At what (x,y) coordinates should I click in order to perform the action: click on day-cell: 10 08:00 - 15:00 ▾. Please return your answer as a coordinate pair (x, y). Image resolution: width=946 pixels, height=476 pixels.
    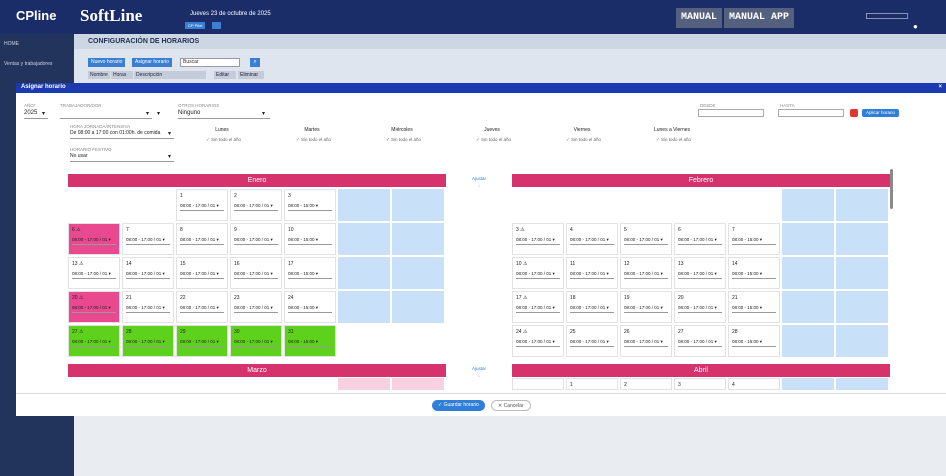
    Looking at the image, I should click on (310, 239).